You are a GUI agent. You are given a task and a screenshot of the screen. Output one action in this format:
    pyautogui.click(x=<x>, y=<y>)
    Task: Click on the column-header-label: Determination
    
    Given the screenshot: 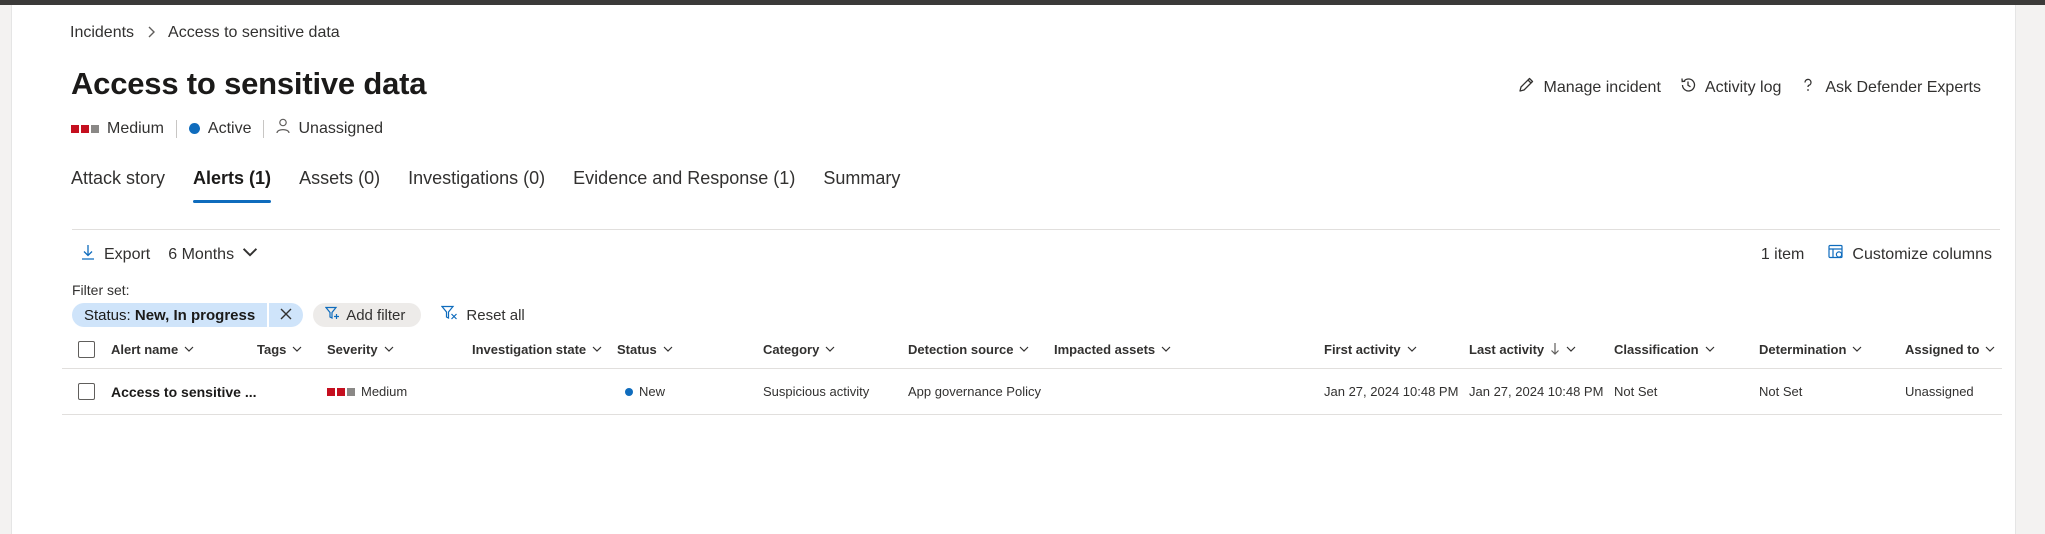 What is the action you would take?
    pyautogui.click(x=1803, y=349)
    